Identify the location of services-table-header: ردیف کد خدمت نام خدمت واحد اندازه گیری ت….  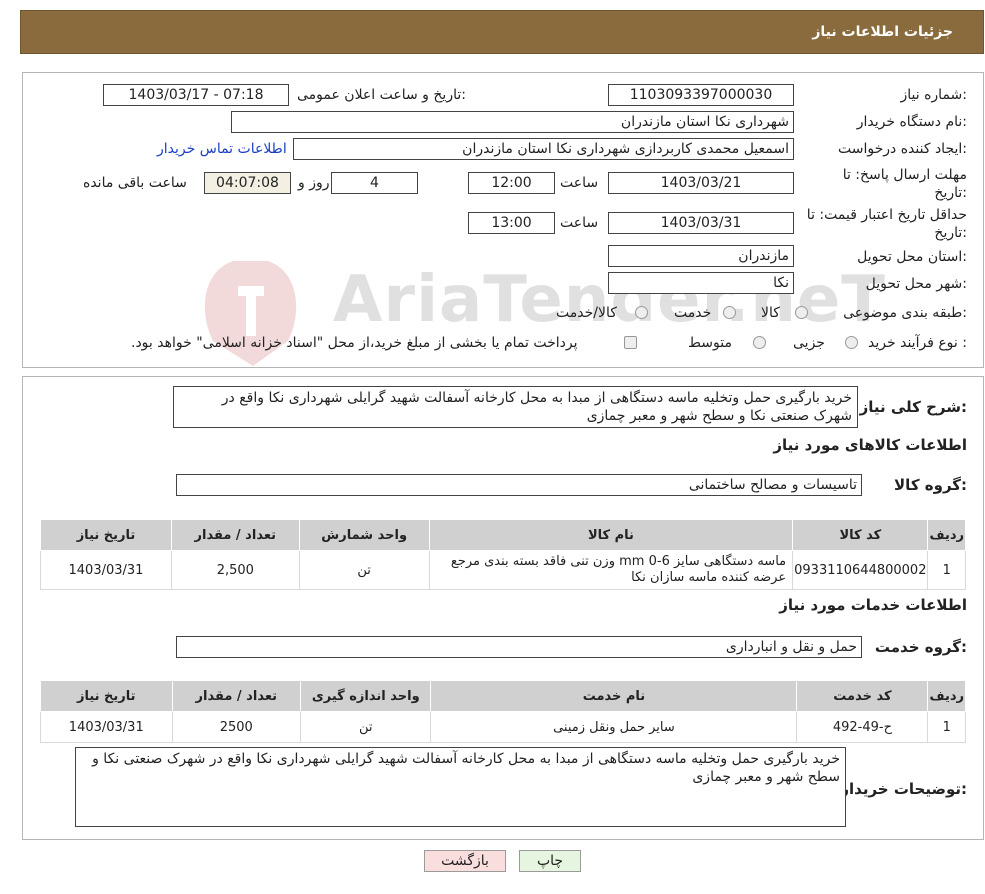
(503, 696).